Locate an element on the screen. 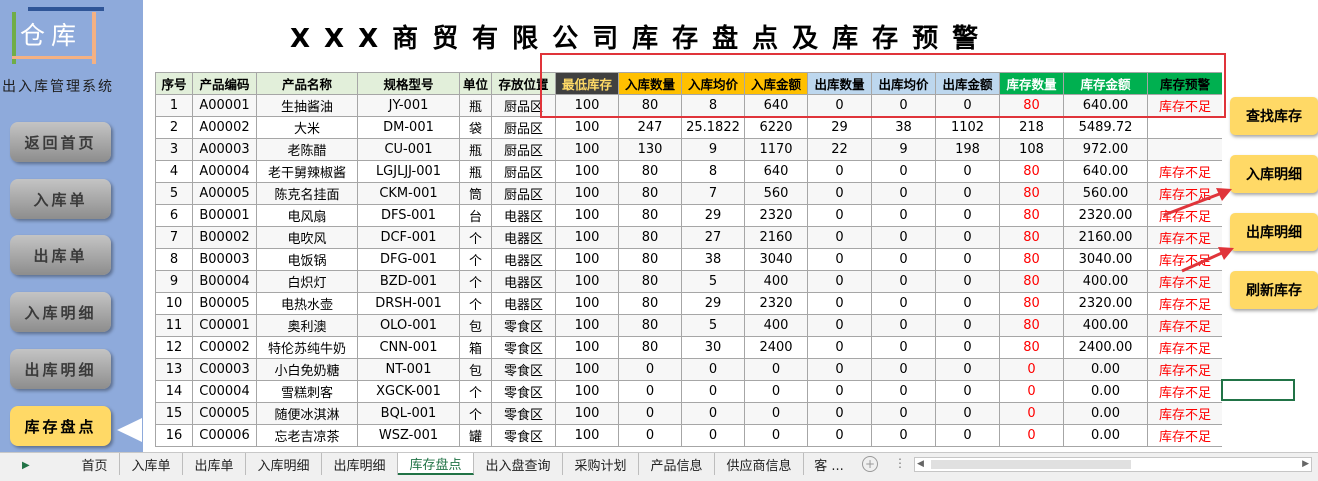 This screenshot has width=1318, height=481. table-cell: 2320 is located at coordinates (776, 303).